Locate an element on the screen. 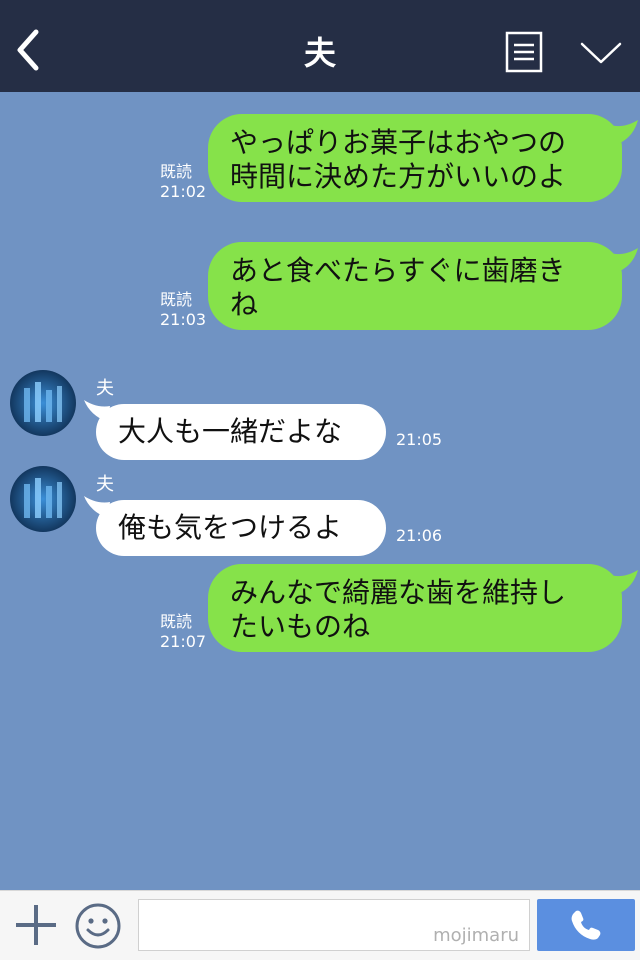  smile-icon is located at coordinates (98, 926).